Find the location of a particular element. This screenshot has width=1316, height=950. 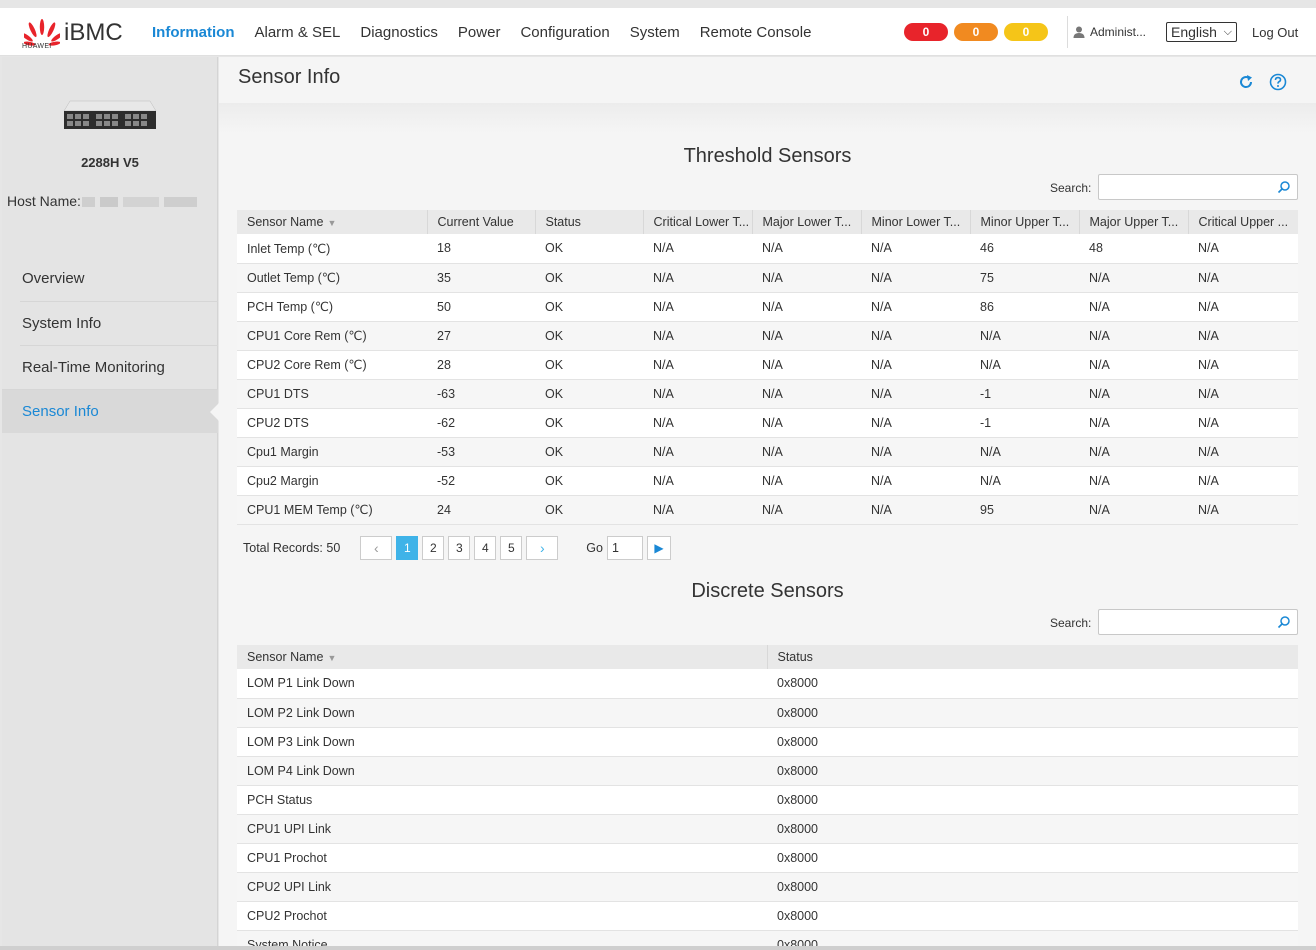

critical-alarm-badge: 0 is located at coordinates (926, 32).